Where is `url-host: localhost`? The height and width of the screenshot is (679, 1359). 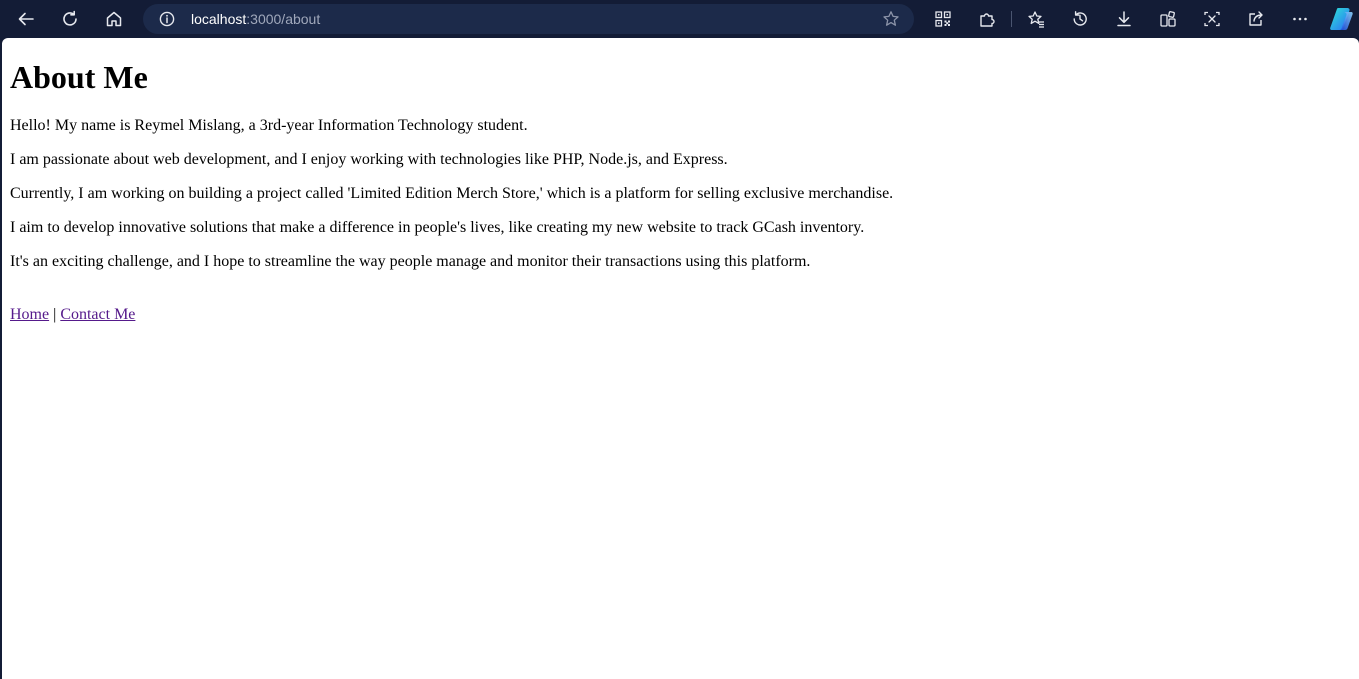
url-host: localhost is located at coordinates (219, 19).